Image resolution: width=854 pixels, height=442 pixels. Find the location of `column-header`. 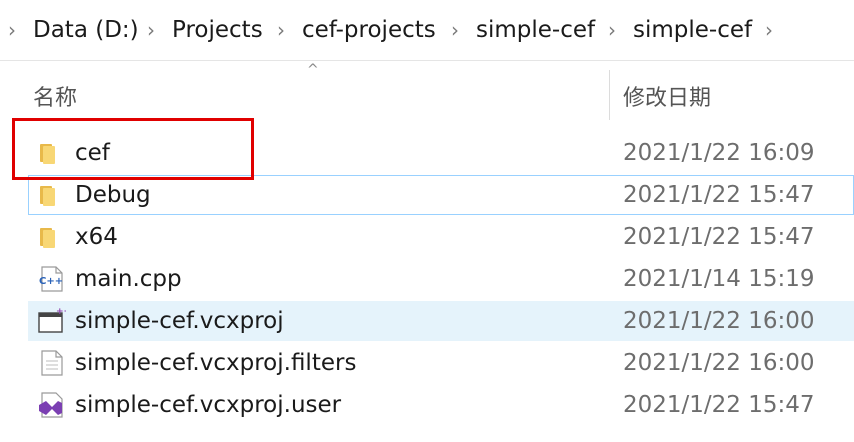

column-header is located at coordinates (427, 91).